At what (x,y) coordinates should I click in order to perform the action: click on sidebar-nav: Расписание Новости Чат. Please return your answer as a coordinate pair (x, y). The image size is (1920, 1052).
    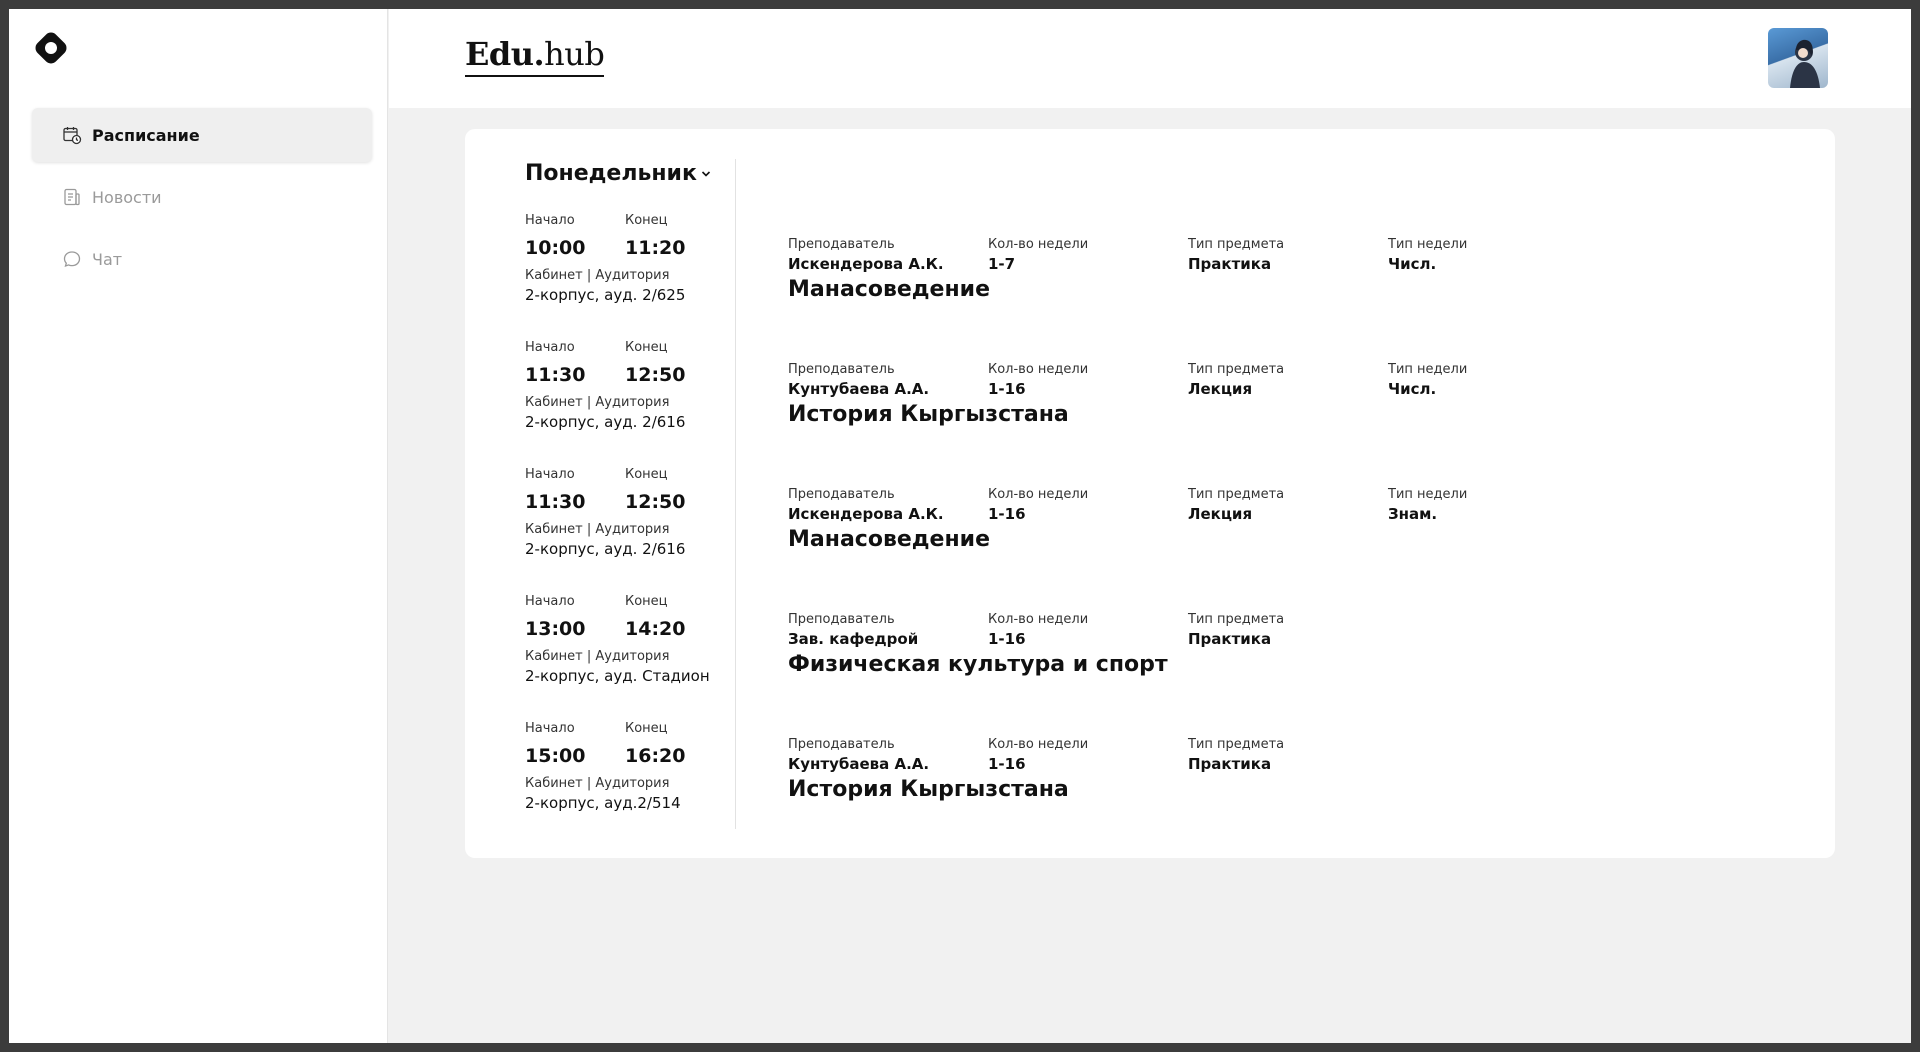
    Looking at the image, I should click on (202, 201).